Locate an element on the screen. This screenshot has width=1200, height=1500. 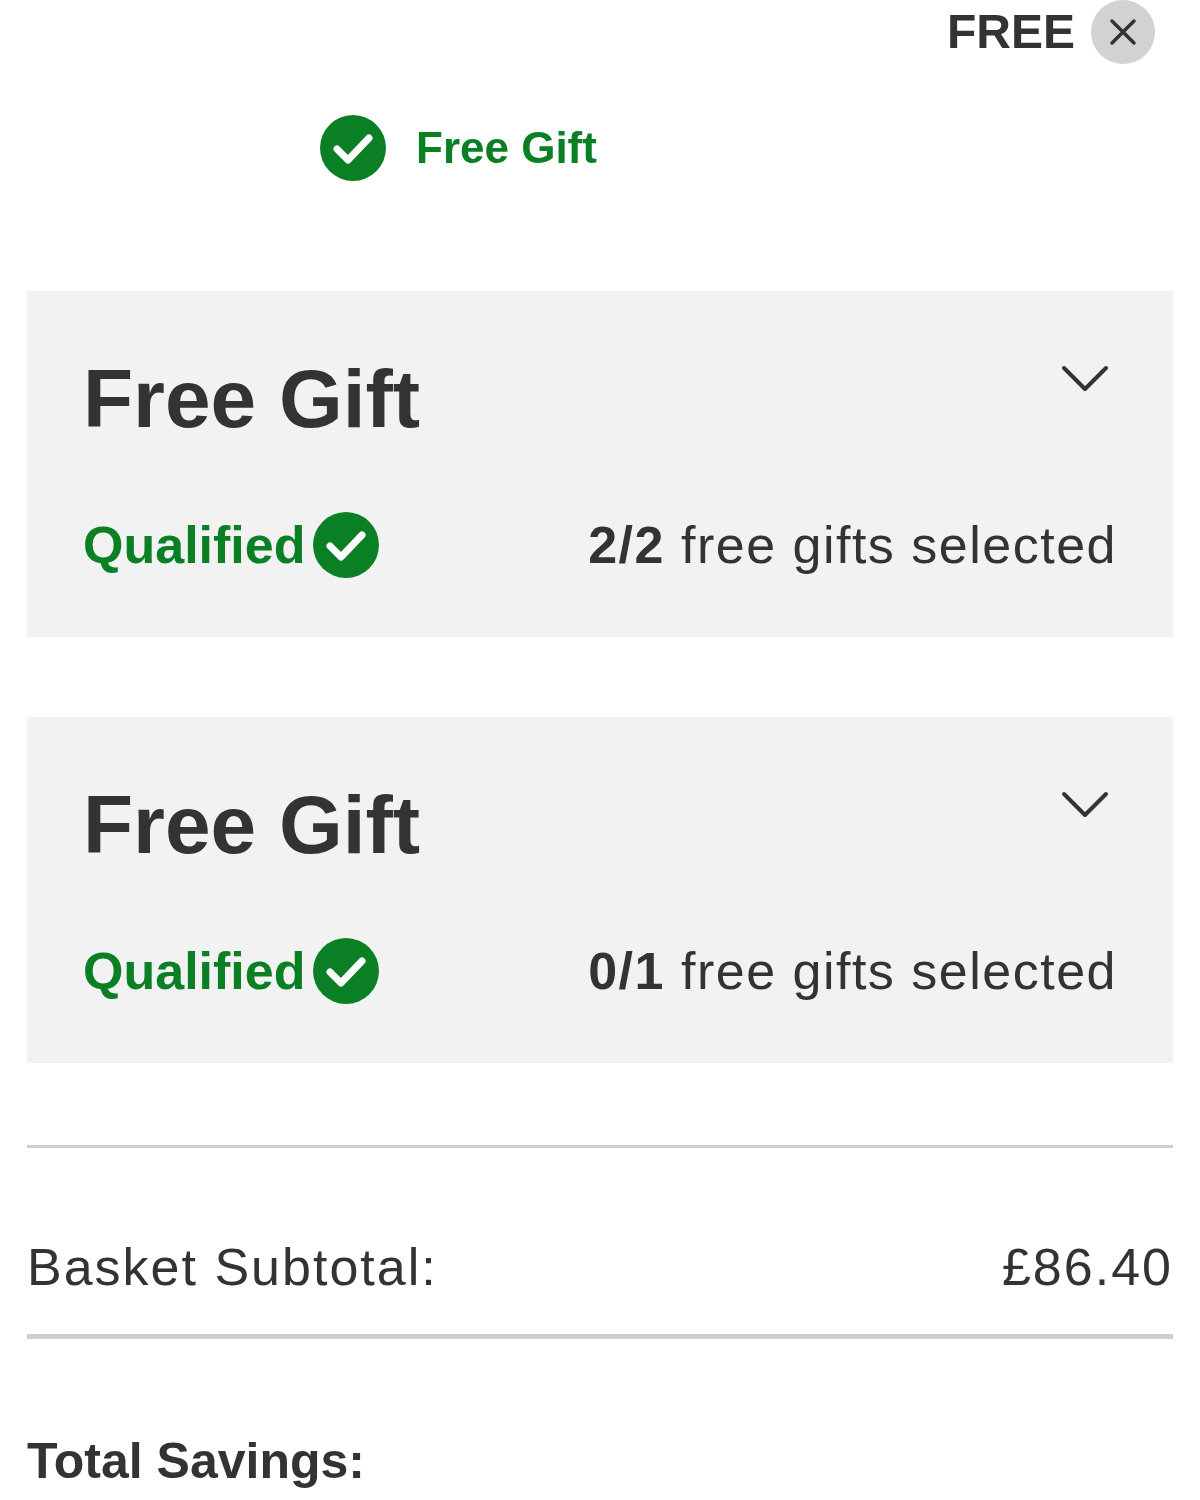
total-savings-label: Total Savings: is located at coordinates (196, 1462).